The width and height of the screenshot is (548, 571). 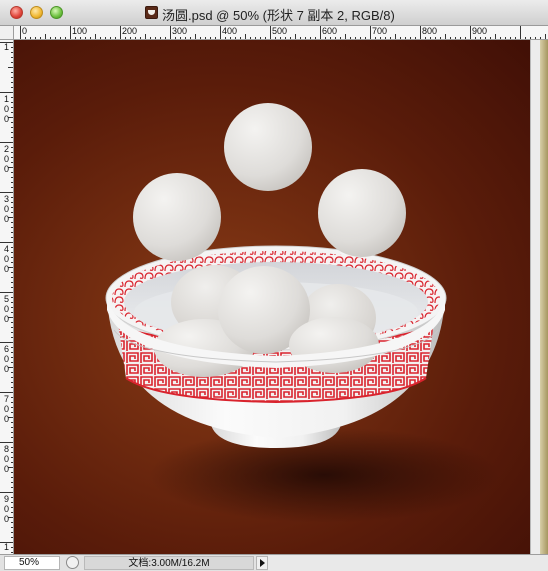 I want to click on v-ruler-label: 600, so click(x=6, y=359).